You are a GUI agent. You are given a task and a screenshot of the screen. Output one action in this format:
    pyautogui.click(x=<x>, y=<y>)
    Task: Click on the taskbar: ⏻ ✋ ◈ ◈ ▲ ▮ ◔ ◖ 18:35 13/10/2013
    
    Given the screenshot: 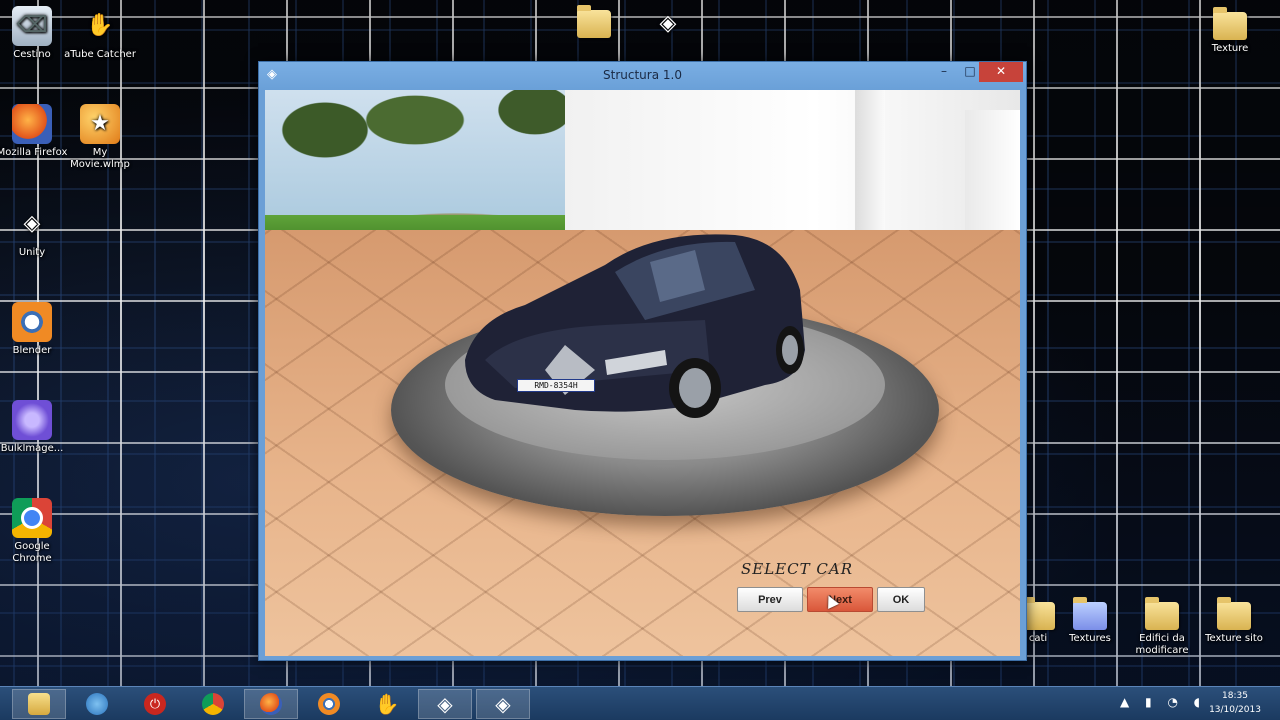 What is the action you would take?
    pyautogui.click(x=640, y=703)
    